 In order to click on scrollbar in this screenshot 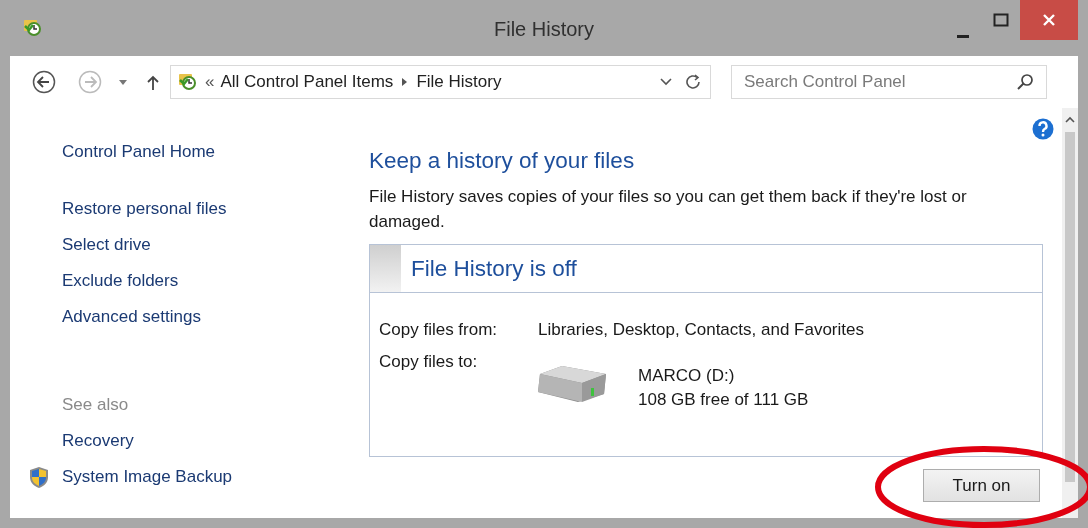, I will do `click(1070, 313)`.